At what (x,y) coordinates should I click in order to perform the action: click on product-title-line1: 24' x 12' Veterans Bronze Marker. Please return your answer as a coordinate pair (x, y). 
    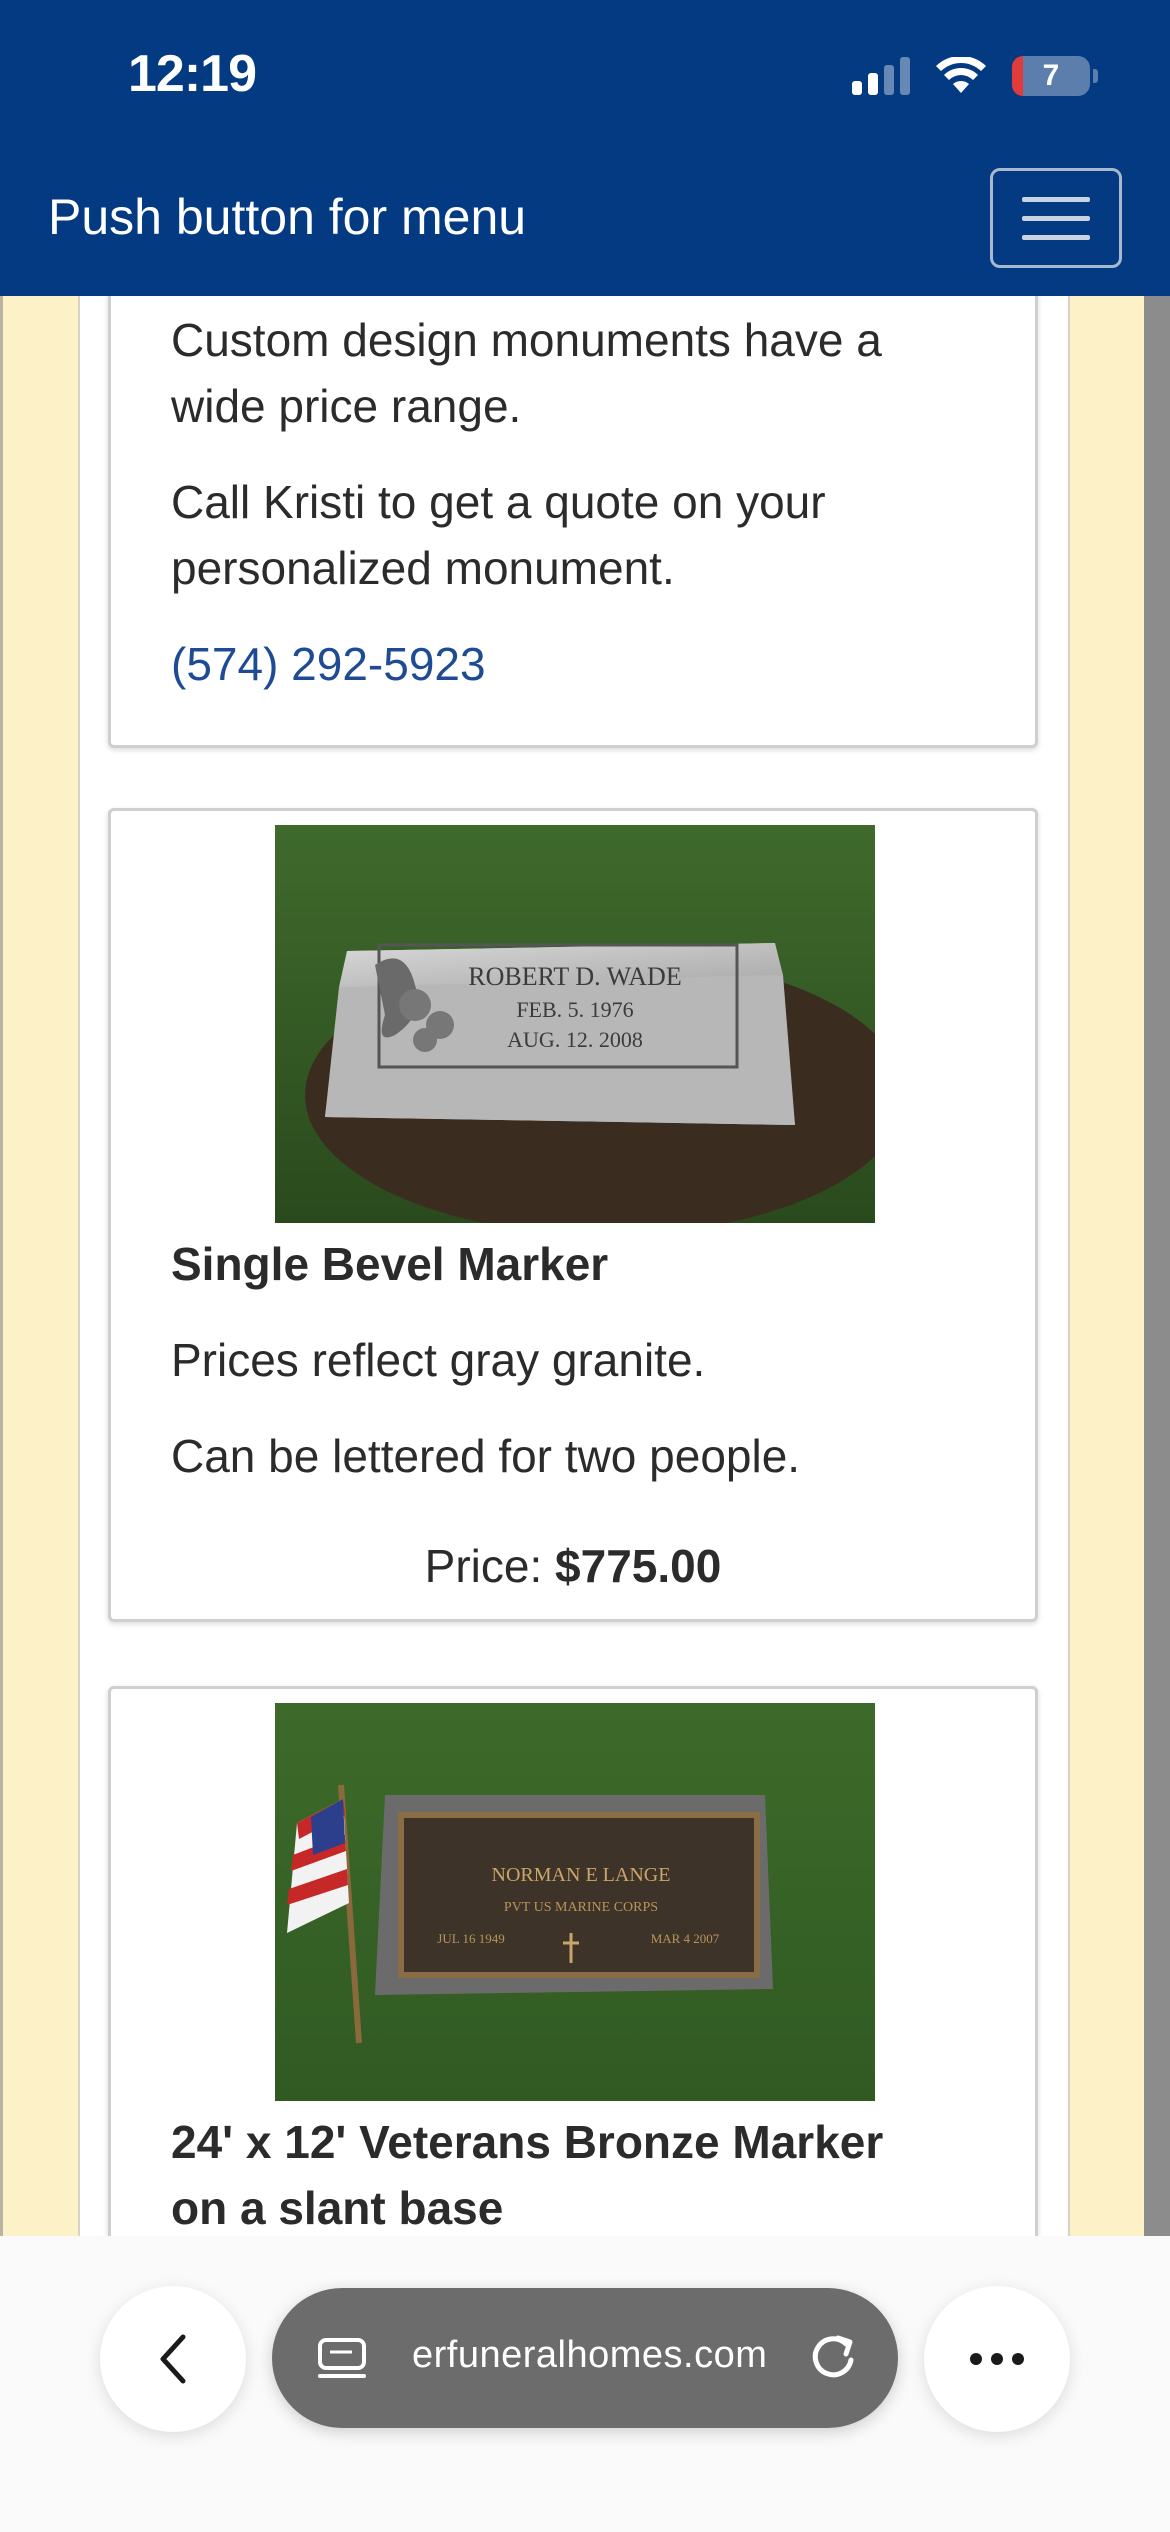
    Looking at the image, I should click on (527, 2142).